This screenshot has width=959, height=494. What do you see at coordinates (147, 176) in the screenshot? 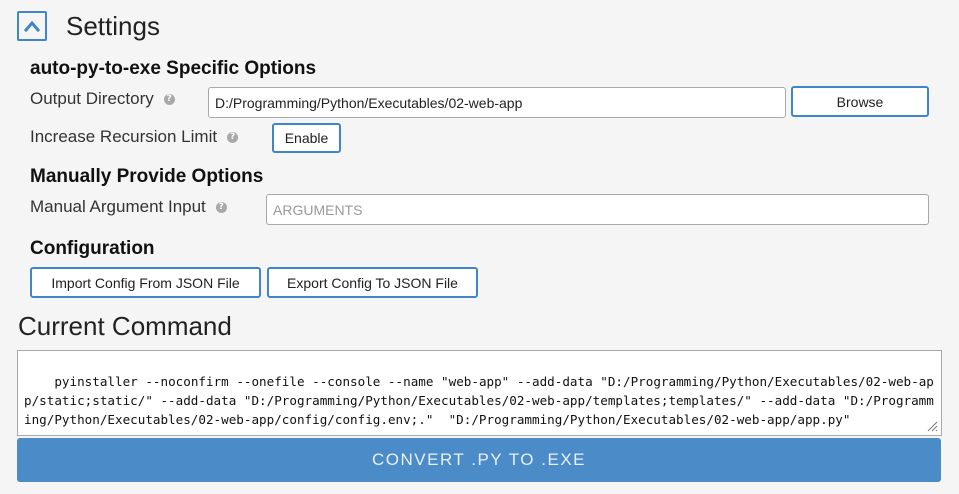
I see `manual-options-heading: Manually Provide Options` at bounding box center [147, 176].